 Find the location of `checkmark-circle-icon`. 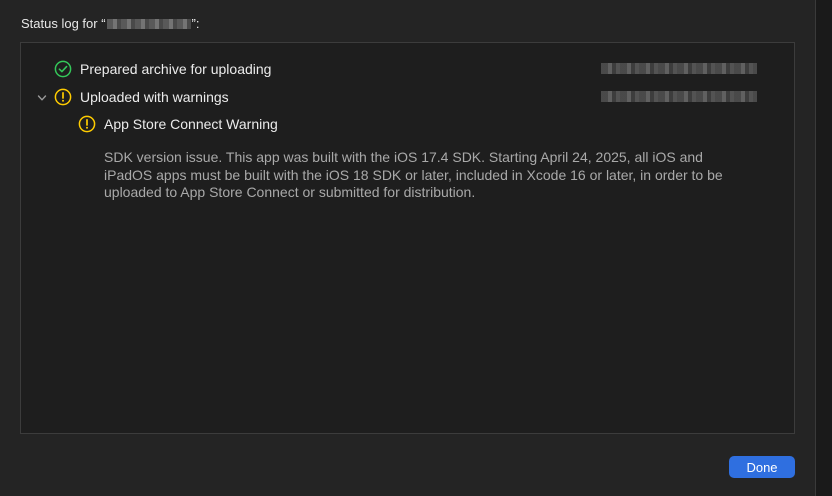

checkmark-circle-icon is located at coordinates (63, 69).